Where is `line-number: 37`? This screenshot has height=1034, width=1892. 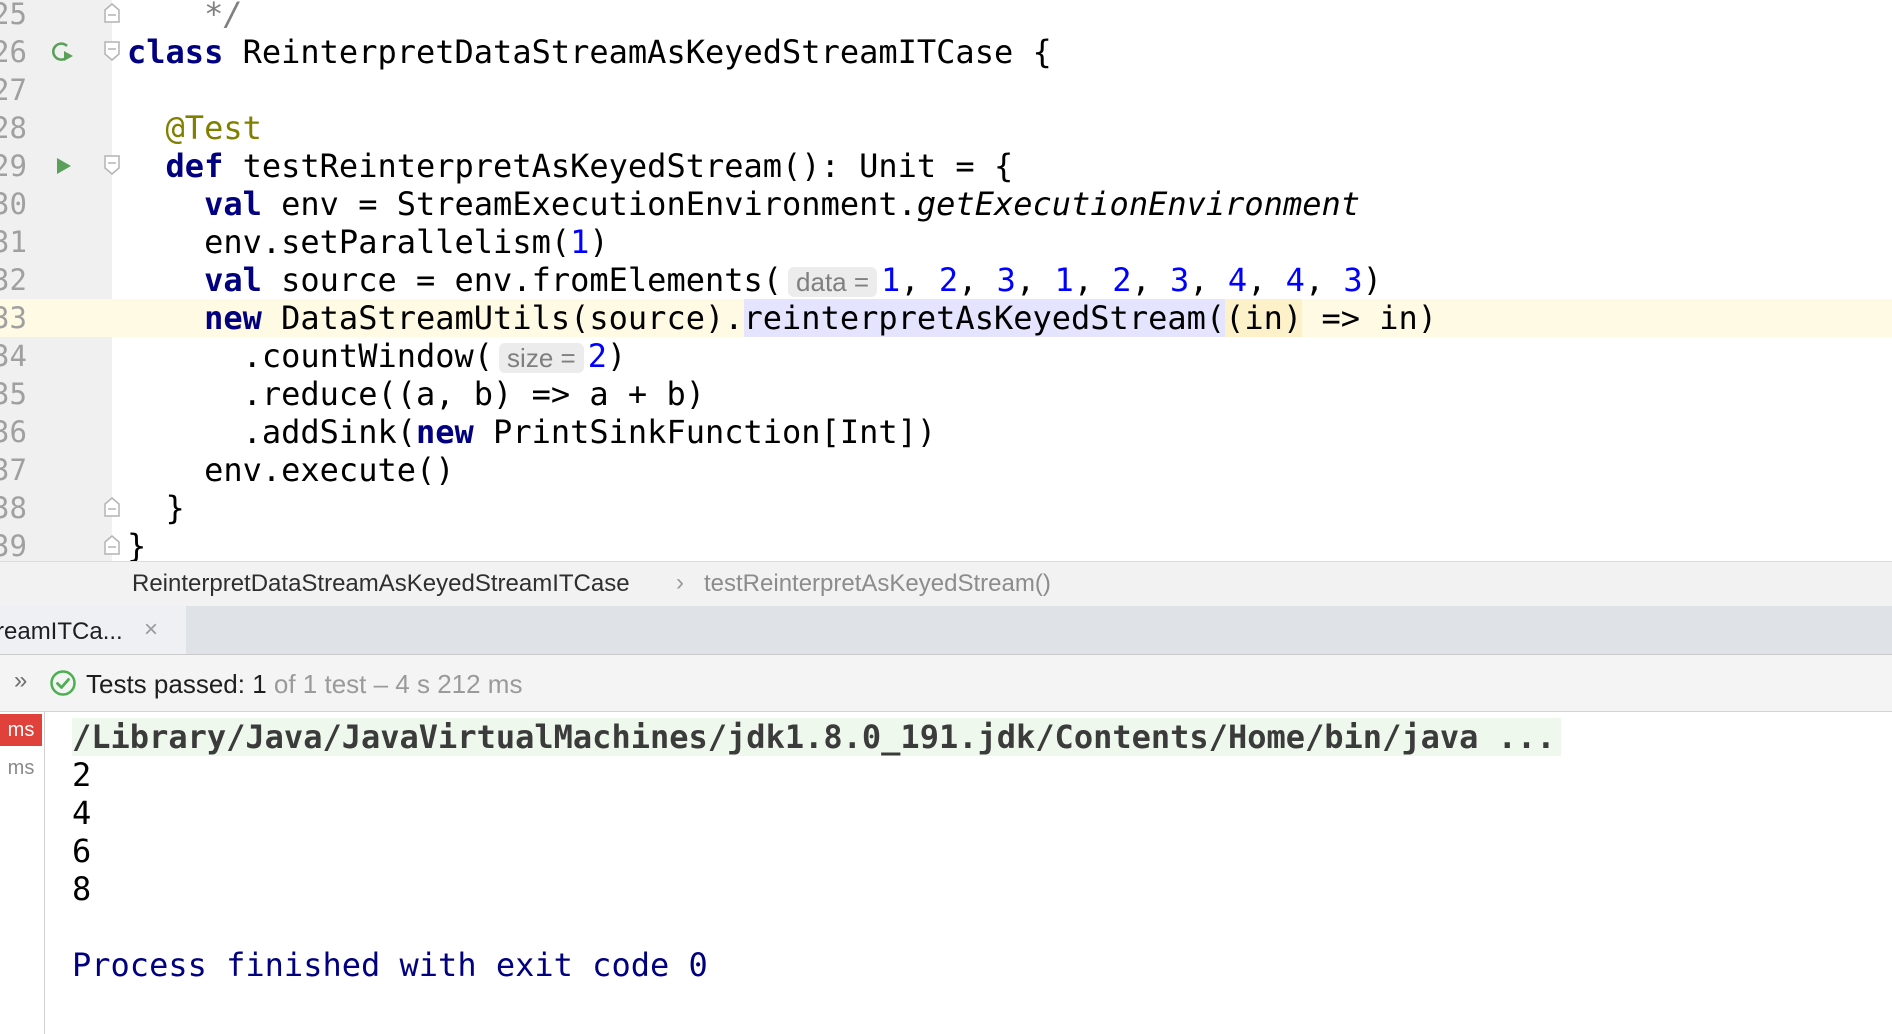 line-number: 37 is located at coordinates (20, 470).